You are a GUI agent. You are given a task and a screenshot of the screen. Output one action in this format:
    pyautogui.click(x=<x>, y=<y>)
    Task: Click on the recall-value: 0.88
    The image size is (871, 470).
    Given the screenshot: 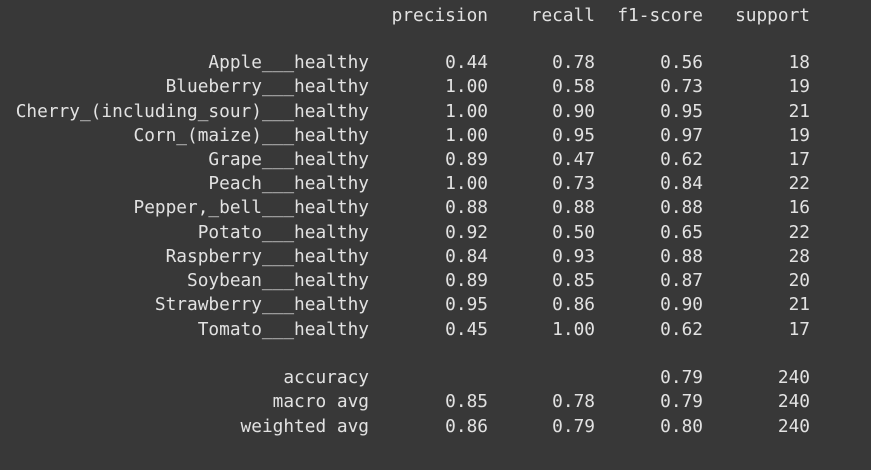 What is the action you would take?
    pyautogui.click(x=573, y=207)
    